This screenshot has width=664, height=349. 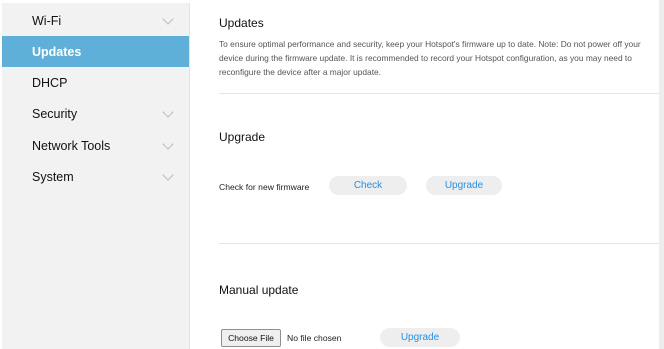 What do you see at coordinates (241, 23) in the screenshot?
I see `updates-title: Updates` at bounding box center [241, 23].